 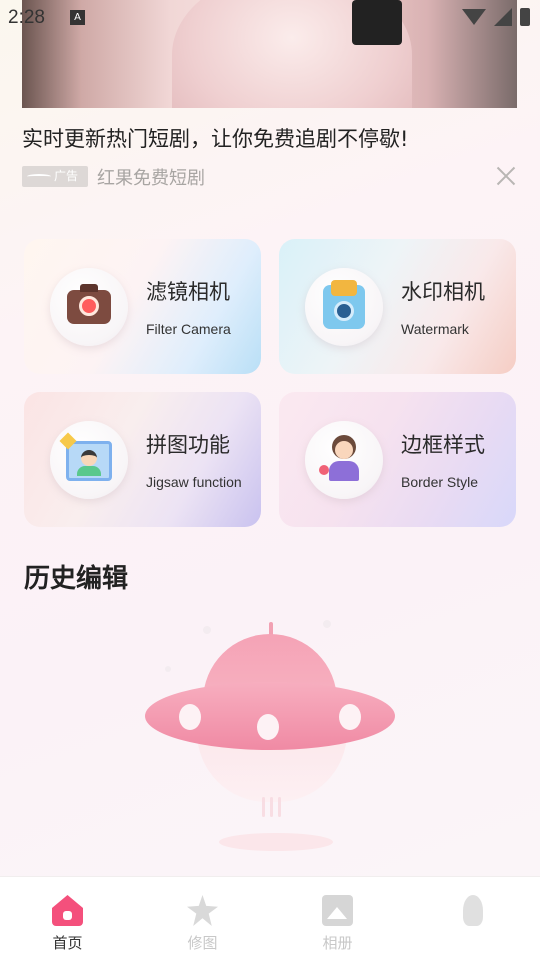 What do you see at coordinates (202, 910) in the screenshot?
I see `edit-star-icon` at bounding box center [202, 910].